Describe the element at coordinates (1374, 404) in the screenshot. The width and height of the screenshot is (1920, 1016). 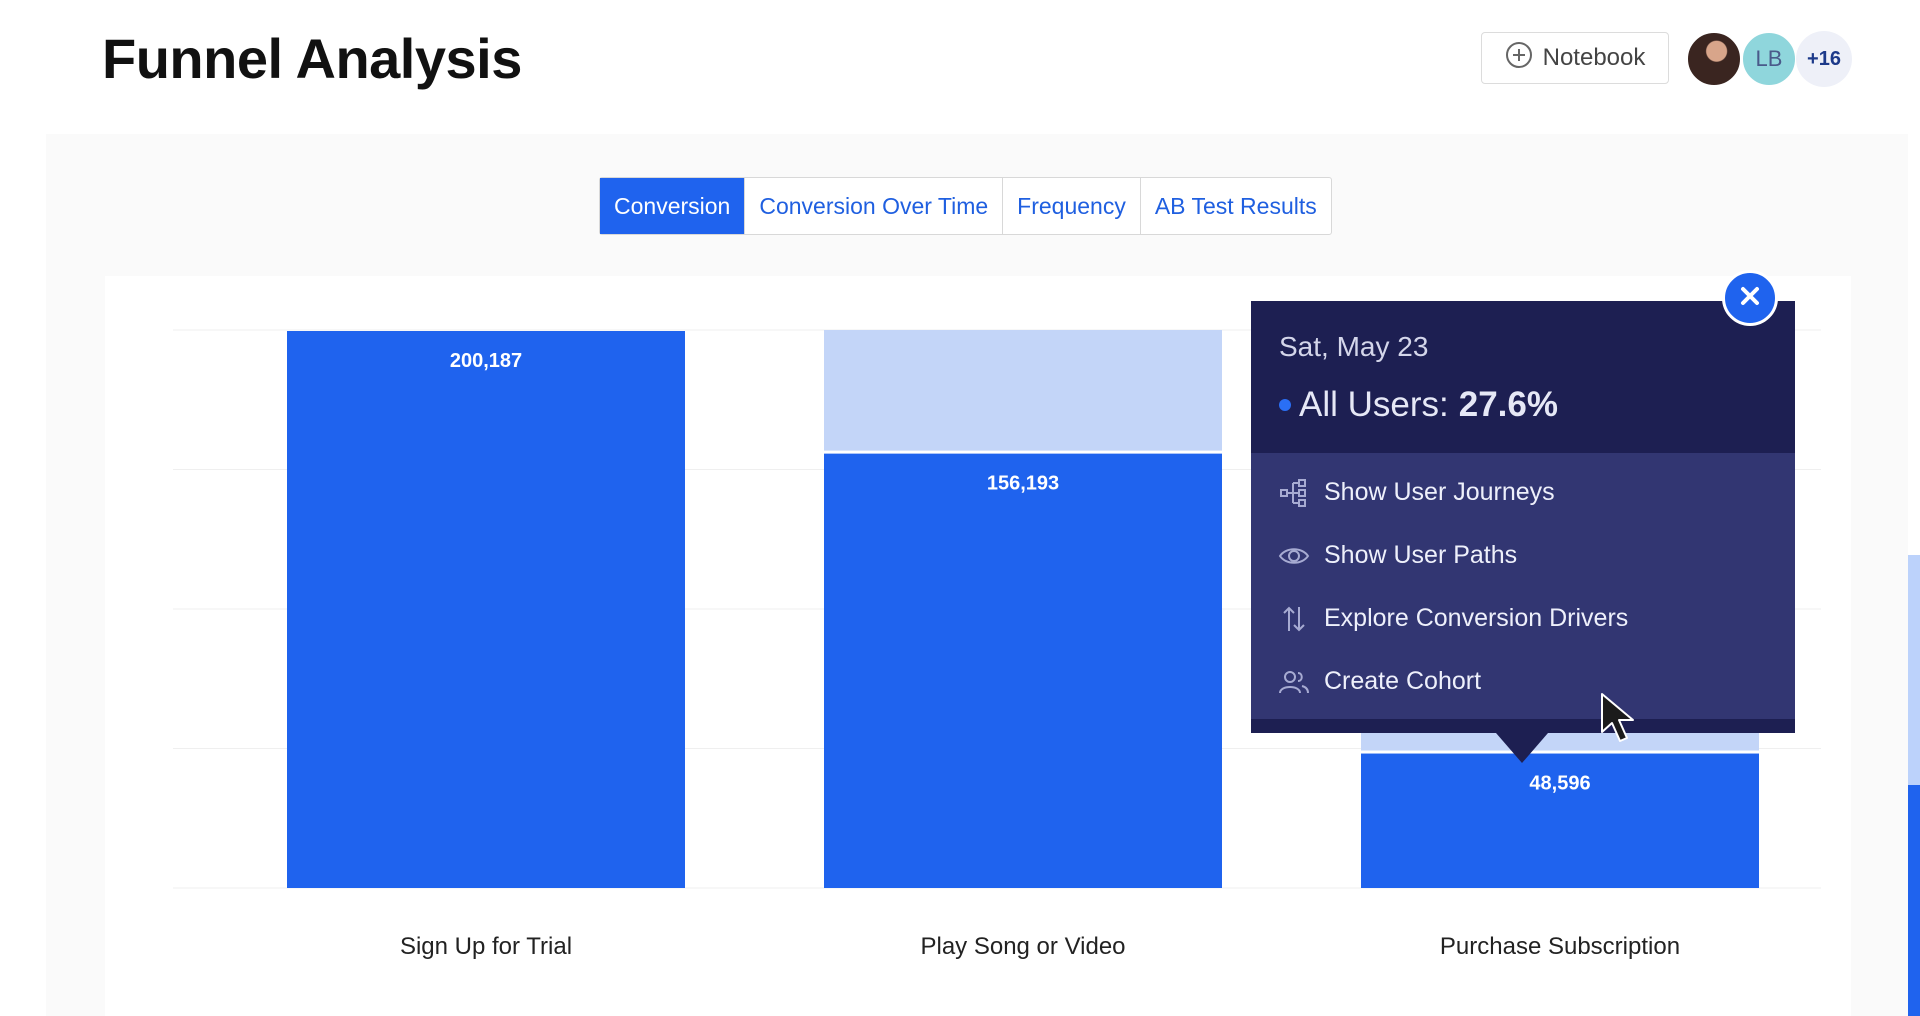
I see `tooltip-series-label: All Users:` at that location.